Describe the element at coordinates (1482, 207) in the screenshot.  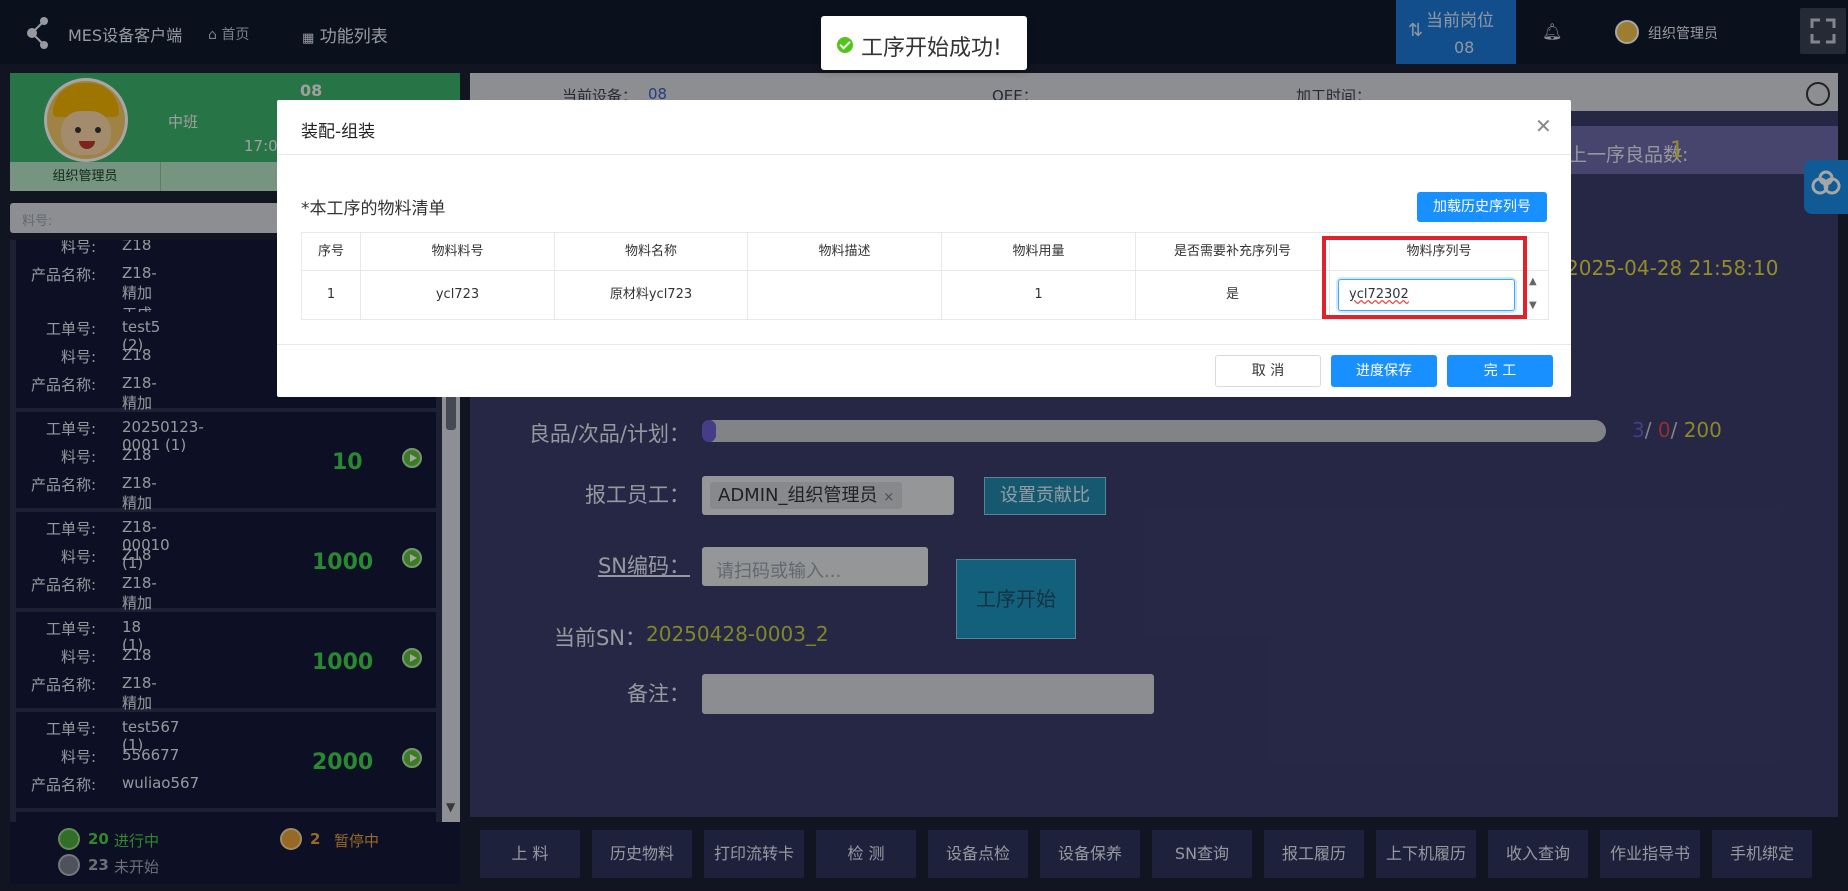
I see `load-history-serial-button: 加载历史序列号` at that location.